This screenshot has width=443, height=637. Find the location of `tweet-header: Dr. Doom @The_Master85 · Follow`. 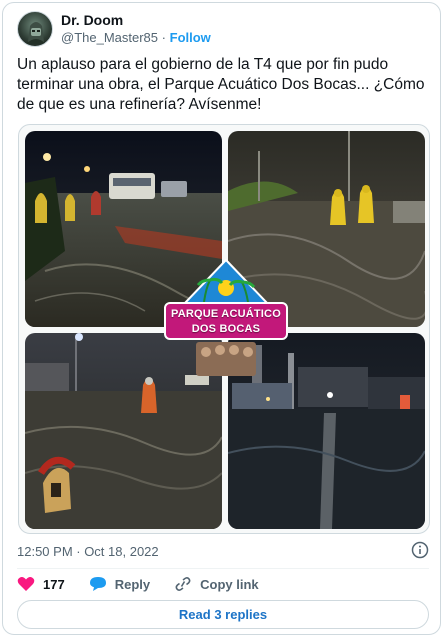

tweet-header: Dr. Doom @The_Master85 · Follow is located at coordinates (114, 29).